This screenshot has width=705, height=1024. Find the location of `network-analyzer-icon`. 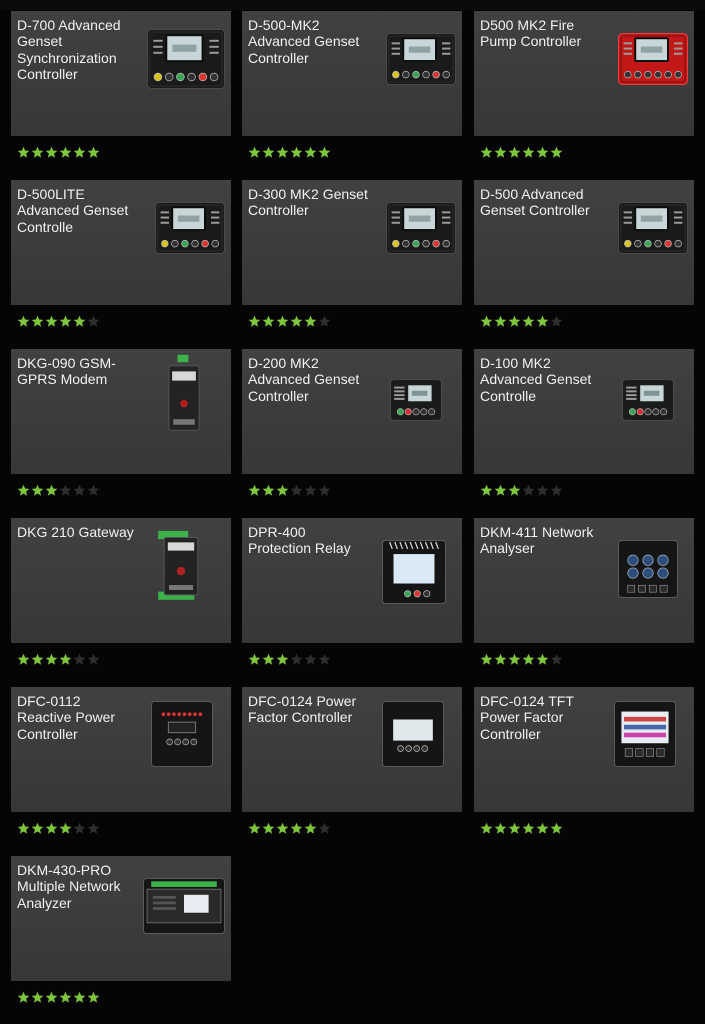

network-analyzer-icon is located at coordinates (184, 906).